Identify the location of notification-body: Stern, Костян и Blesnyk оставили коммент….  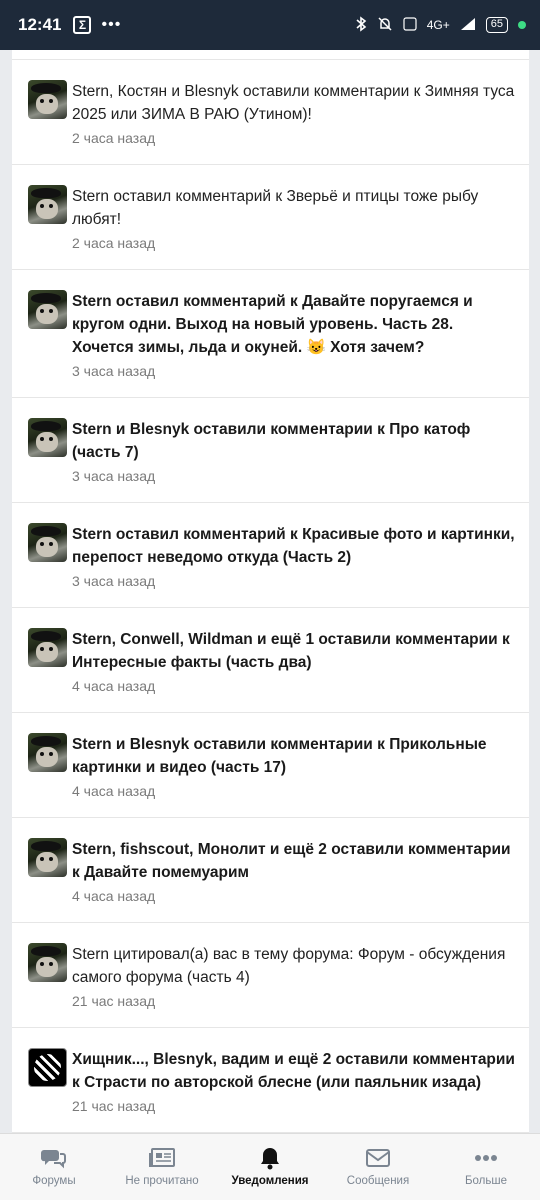
(293, 122).